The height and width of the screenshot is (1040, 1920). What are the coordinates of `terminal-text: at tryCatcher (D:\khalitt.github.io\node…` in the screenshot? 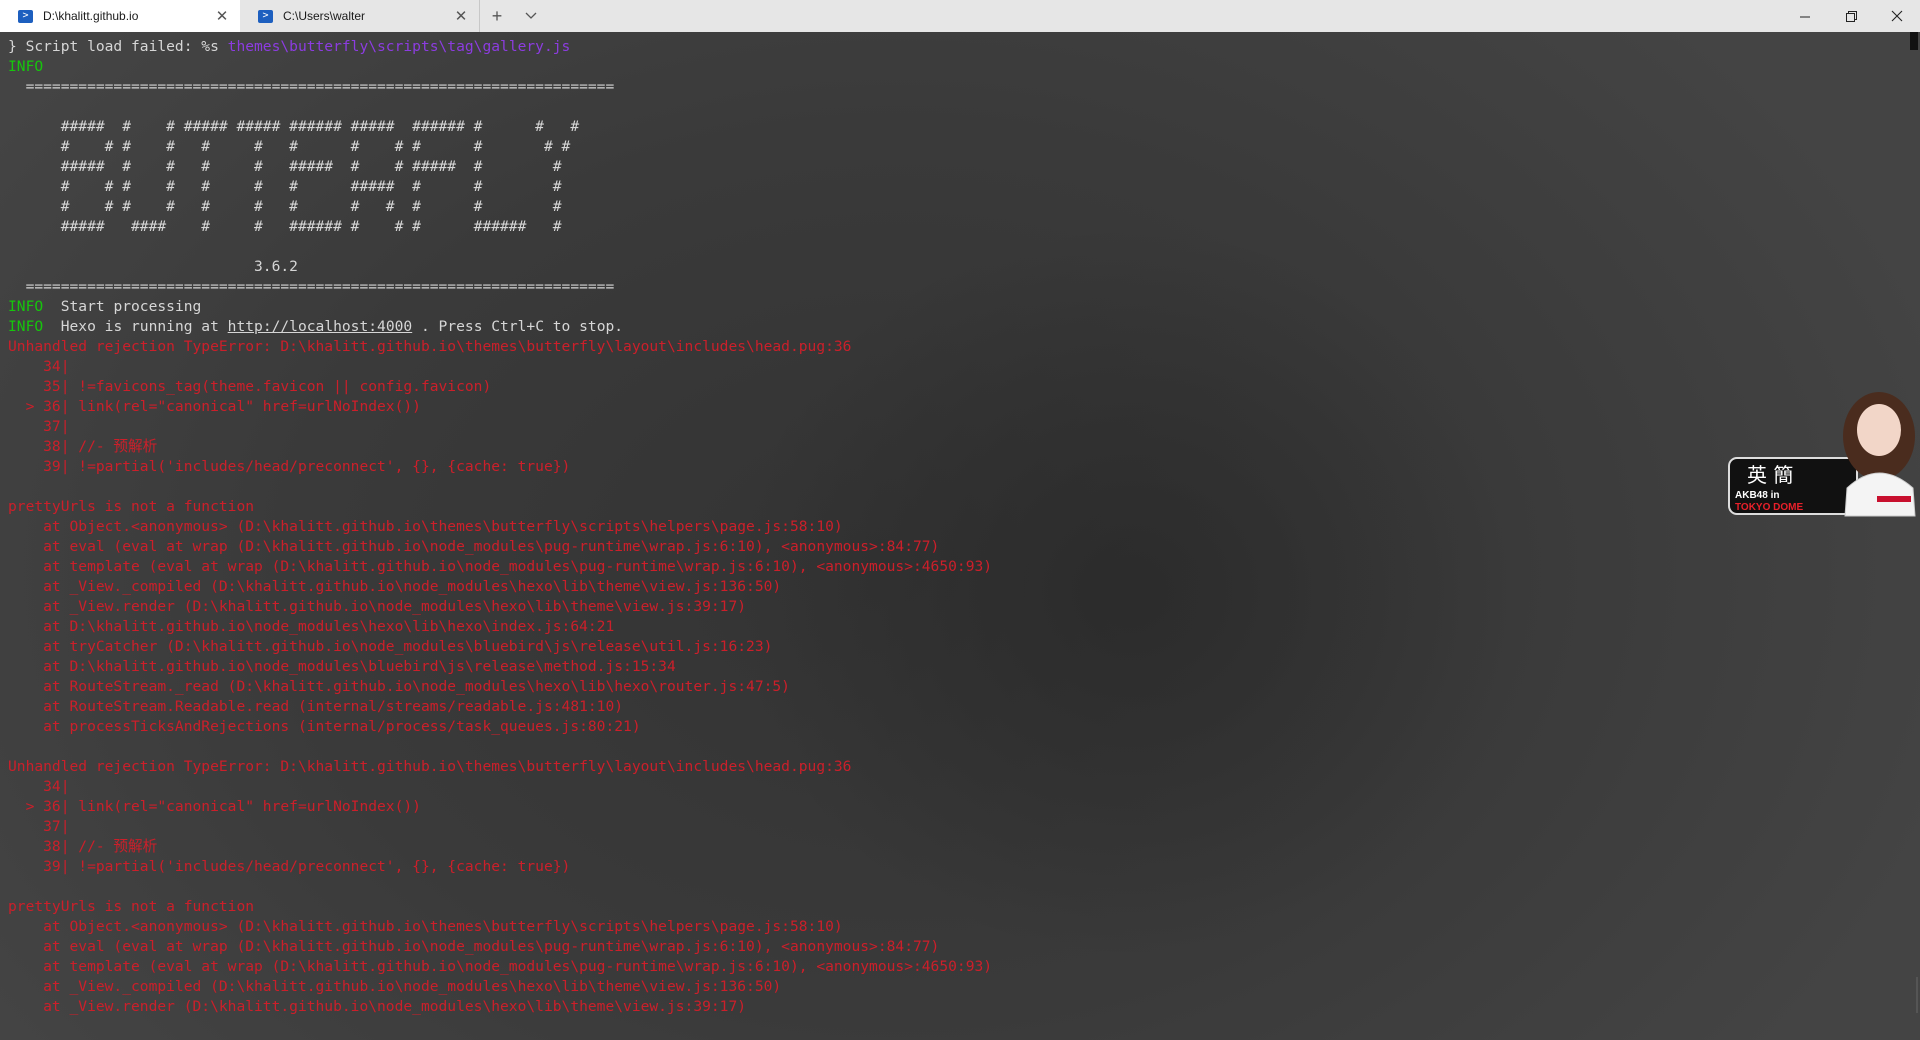 It's located at (390, 646).